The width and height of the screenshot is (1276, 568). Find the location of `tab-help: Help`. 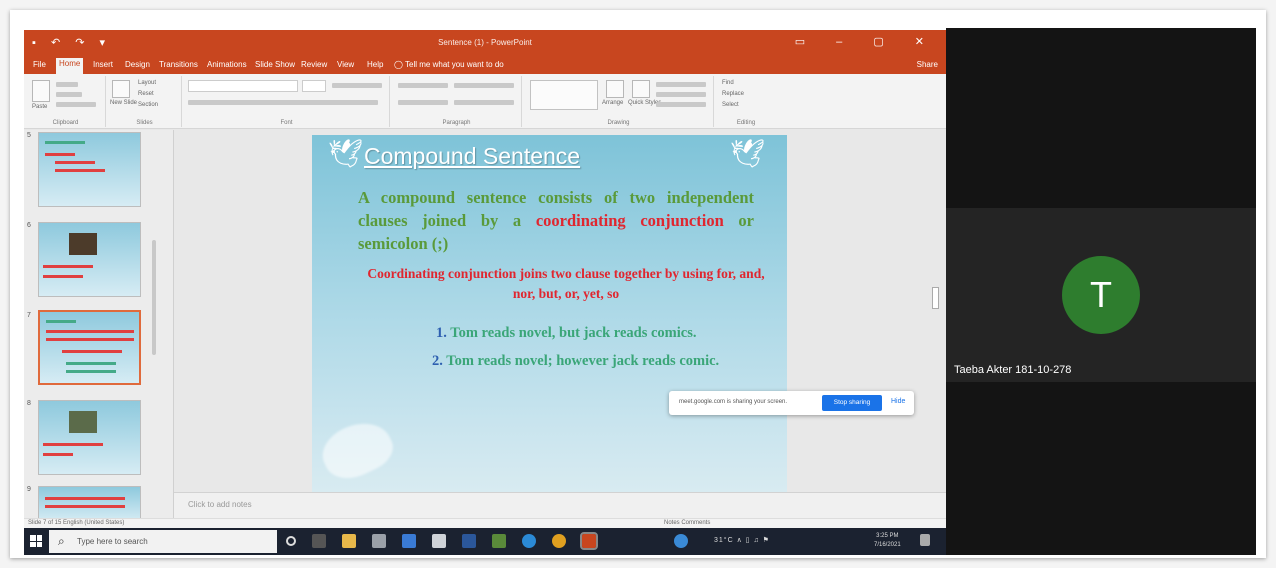

tab-help: Help is located at coordinates (375, 64).